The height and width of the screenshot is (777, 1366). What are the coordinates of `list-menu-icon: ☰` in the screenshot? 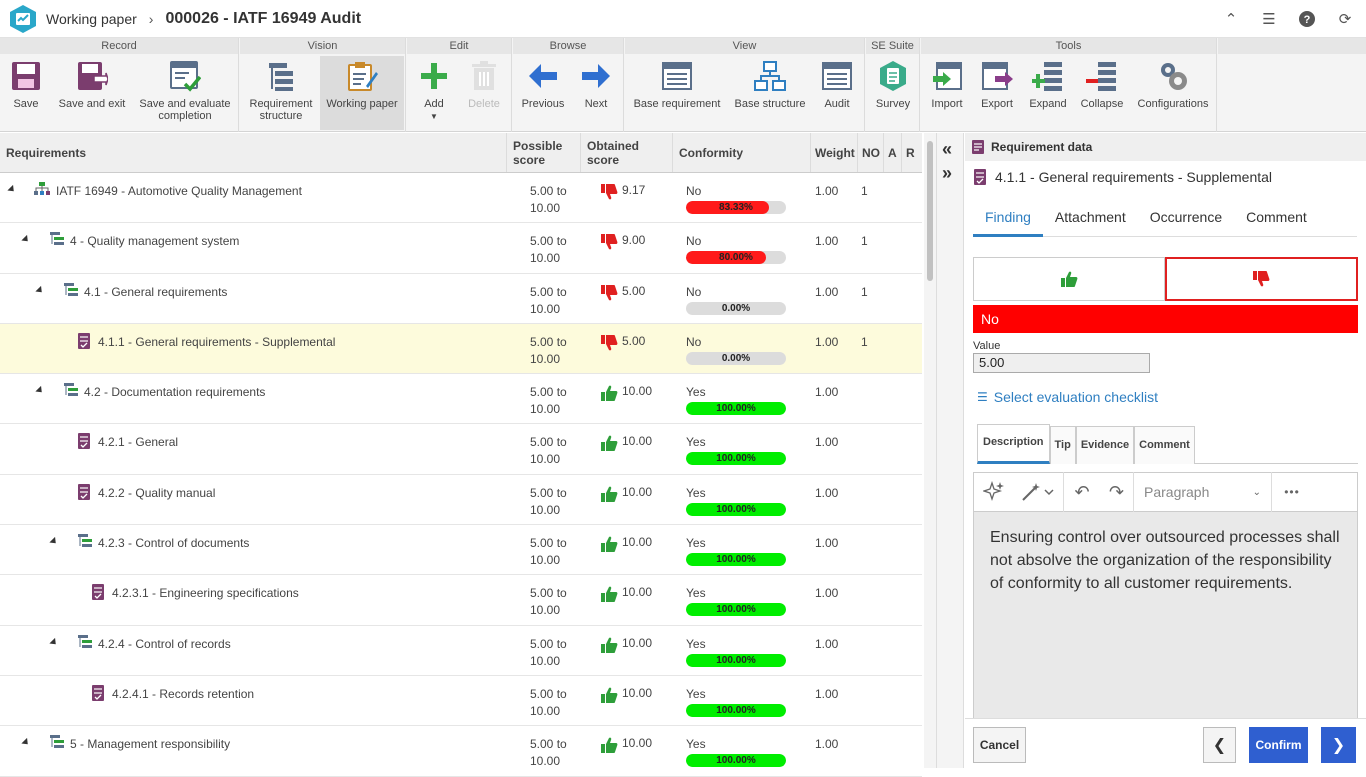 It's located at (1269, 19).